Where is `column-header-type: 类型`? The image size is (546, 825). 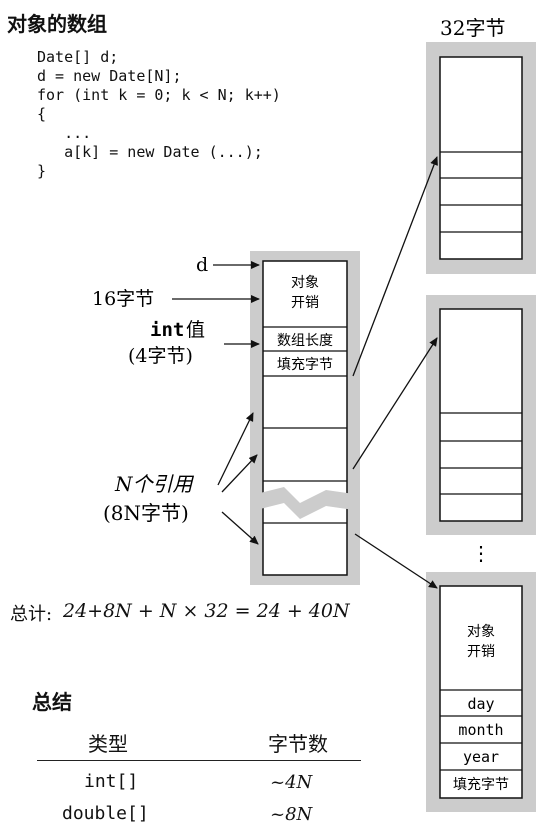 column-header-type: 类型 is located at coordinates (108, 744).